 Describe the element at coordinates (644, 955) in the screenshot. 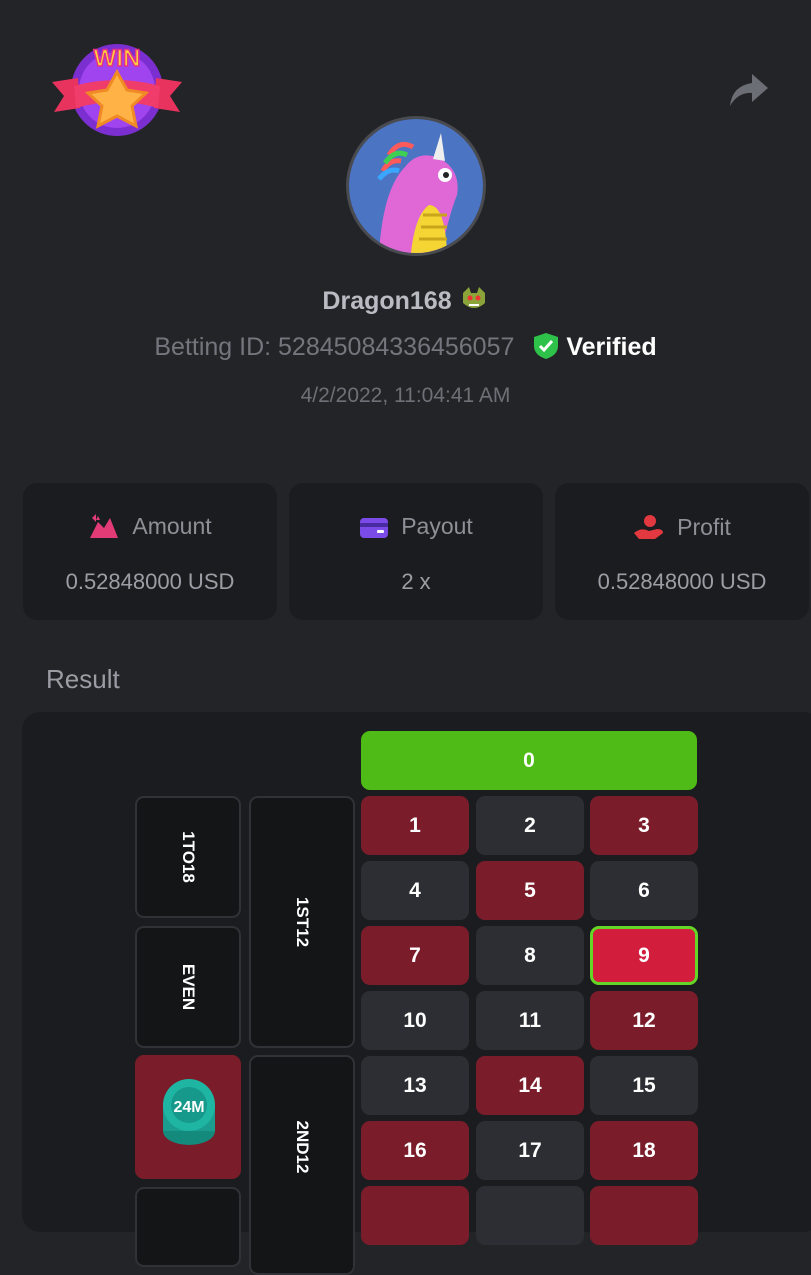

I see `number-cell-9: 9` at that location.